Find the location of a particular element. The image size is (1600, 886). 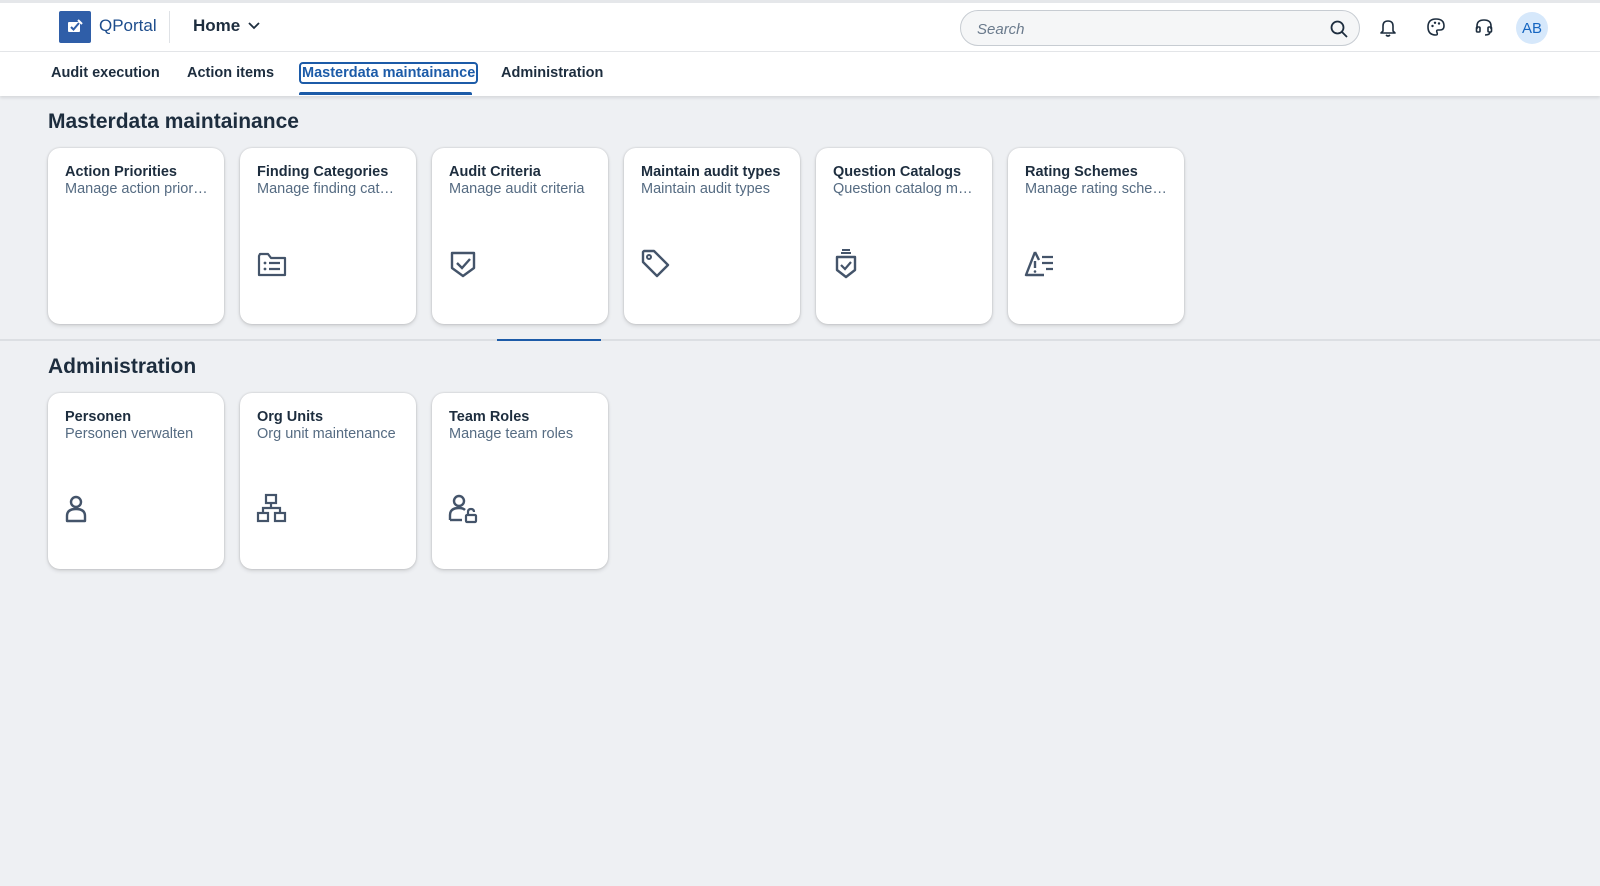

warning-list-icon is located at coordinates (1038, 264).